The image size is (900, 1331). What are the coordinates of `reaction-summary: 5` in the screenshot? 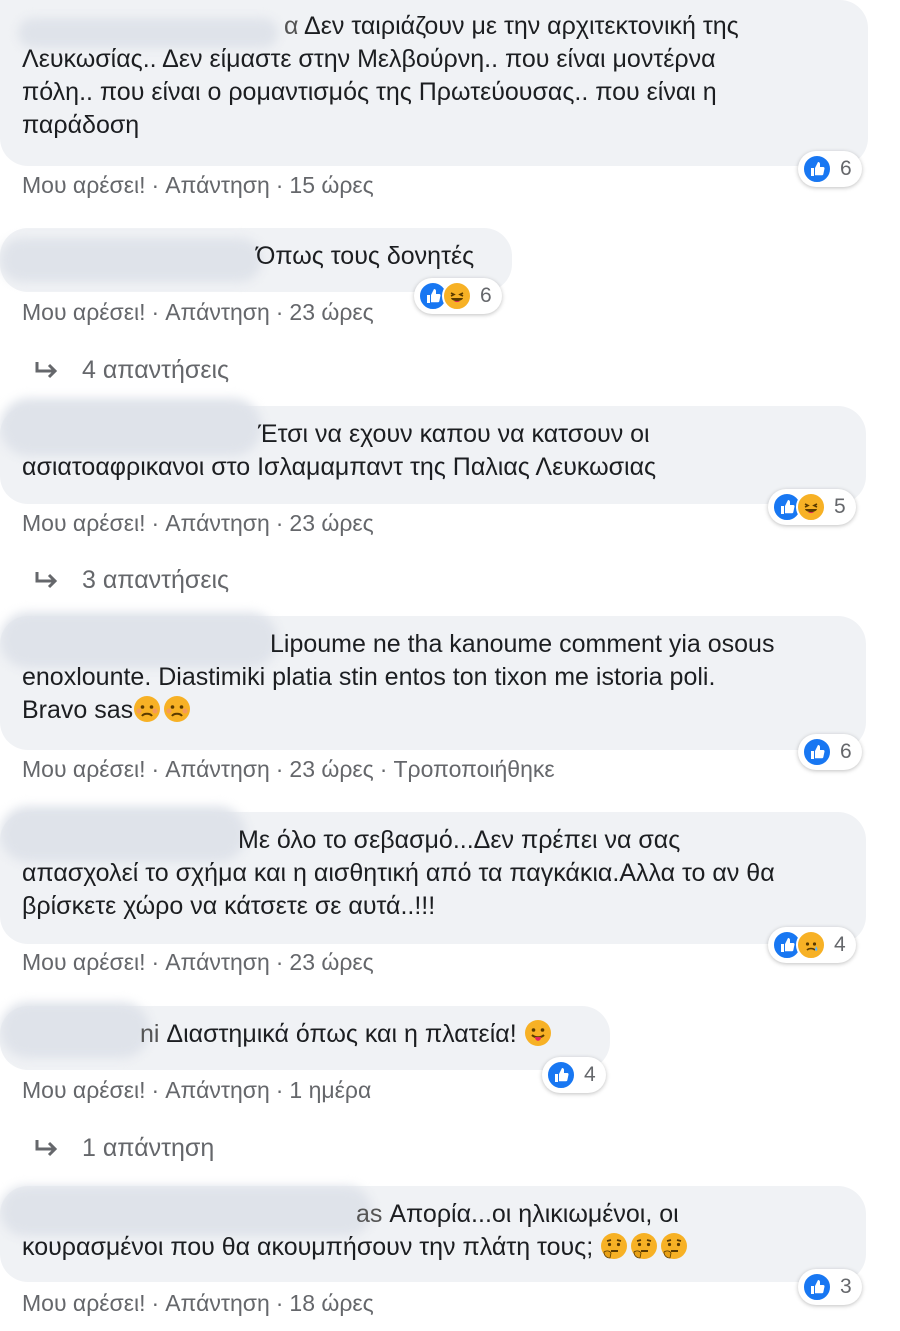 It's located at (812, 507).